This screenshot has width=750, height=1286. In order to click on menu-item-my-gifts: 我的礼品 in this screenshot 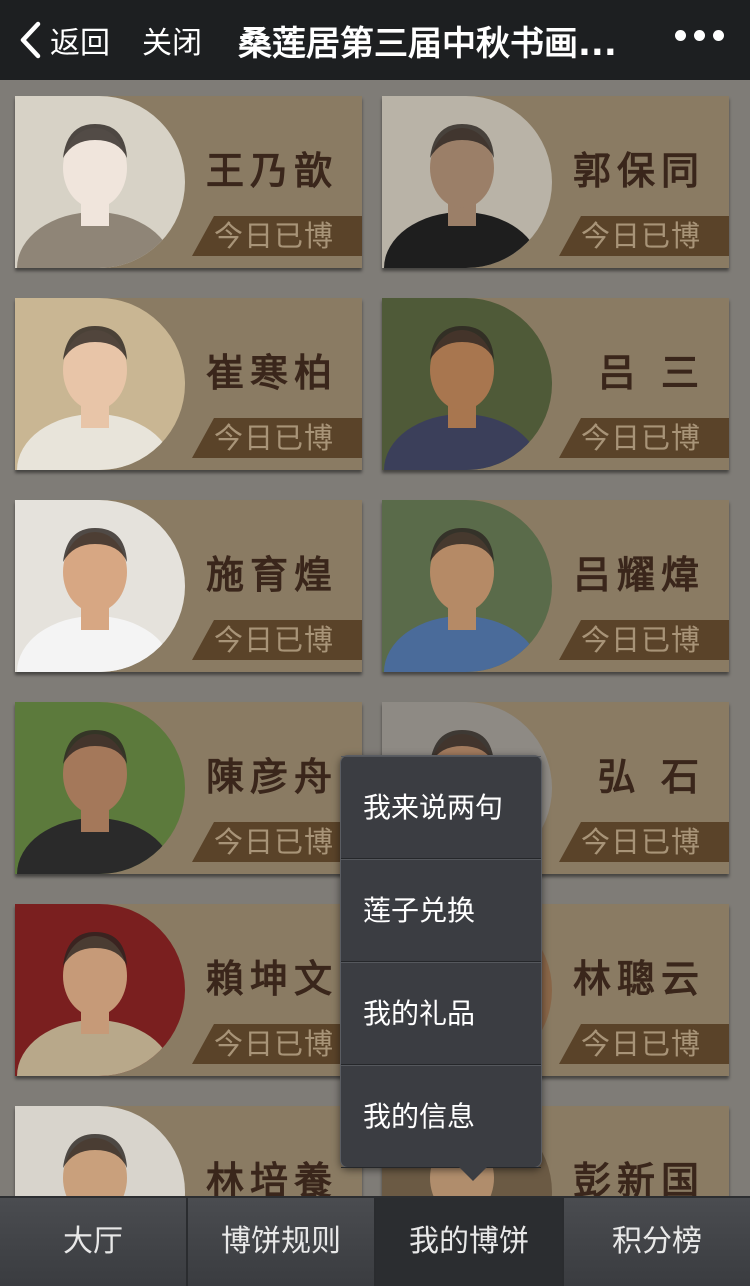, I will do `click(441, 1013)`.